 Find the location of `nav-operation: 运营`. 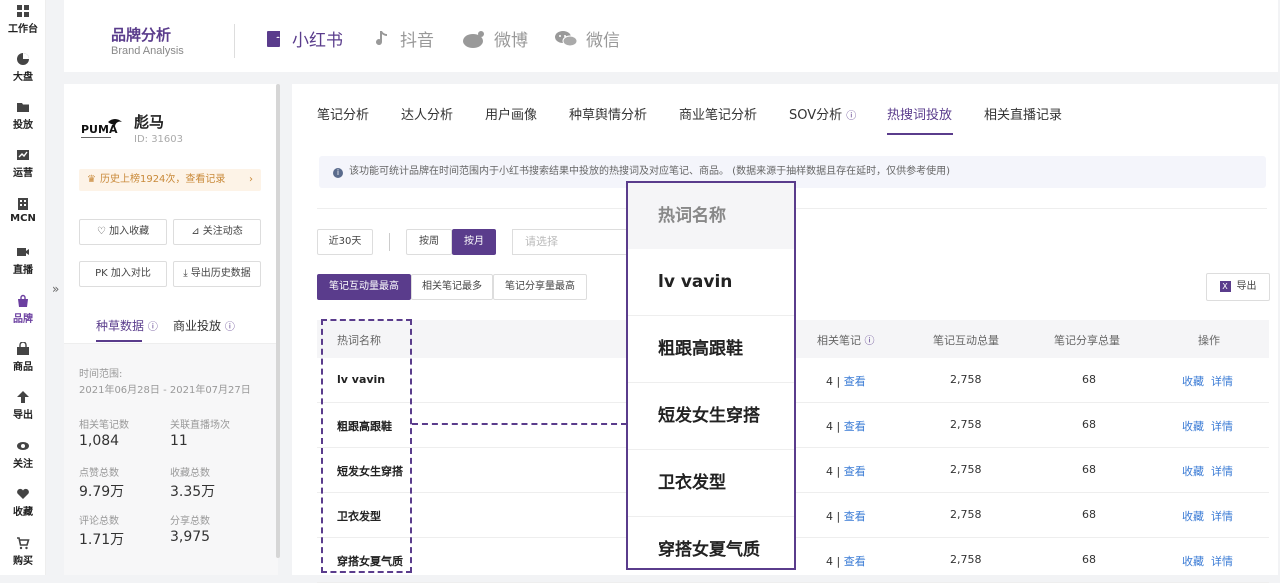

nav-operation: 运营 is located at coordinates (23, 163).